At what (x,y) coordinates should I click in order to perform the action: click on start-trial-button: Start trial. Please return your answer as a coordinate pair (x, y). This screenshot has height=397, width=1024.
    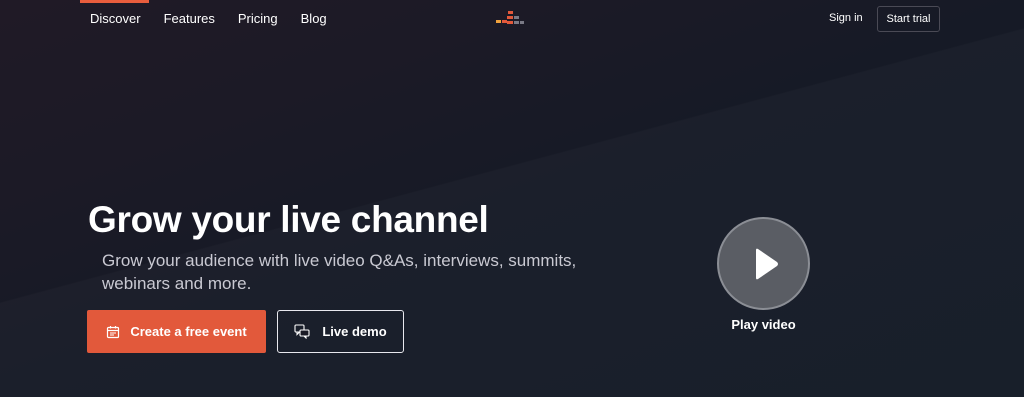
    Looking at the image, I should click on (908, 19).